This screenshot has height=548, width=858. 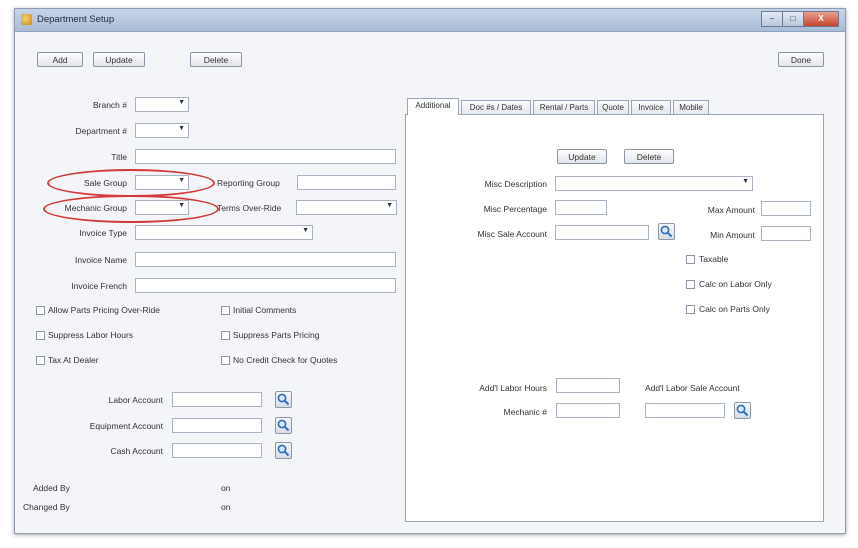 I want to click on misc-percentage-input, so click(x=581, y=207).